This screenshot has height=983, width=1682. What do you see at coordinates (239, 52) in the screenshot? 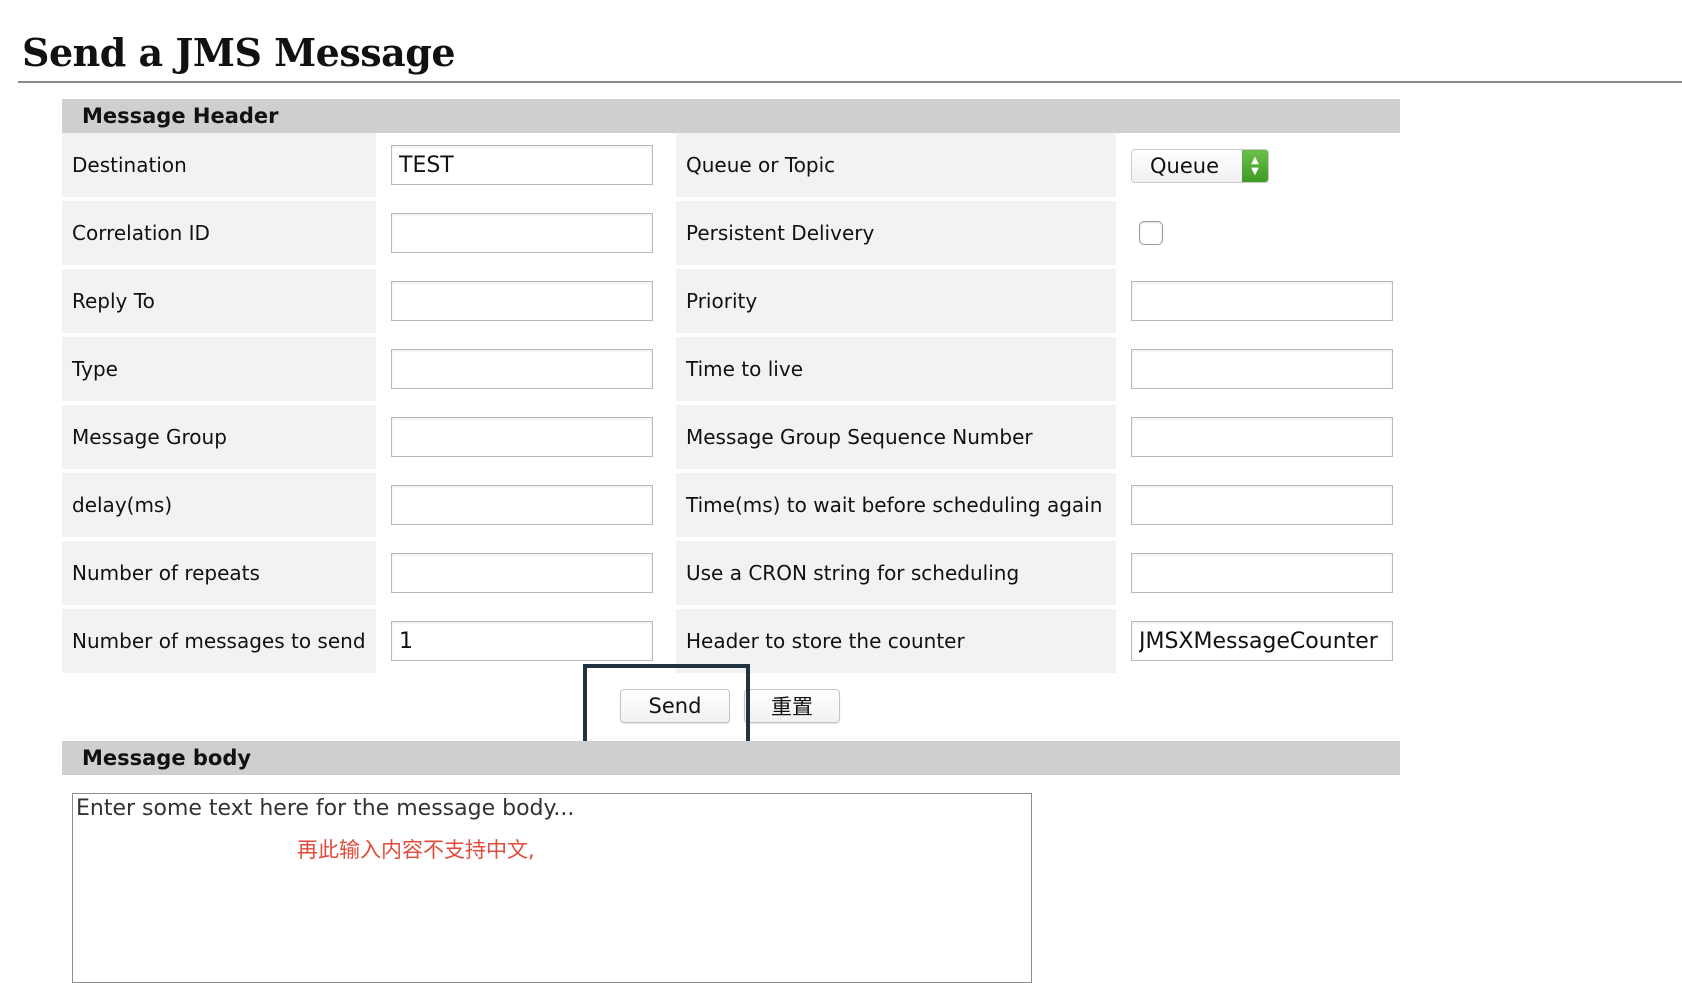
I see `page-title: Send a JMS Message` at bounding box center [239, 52].